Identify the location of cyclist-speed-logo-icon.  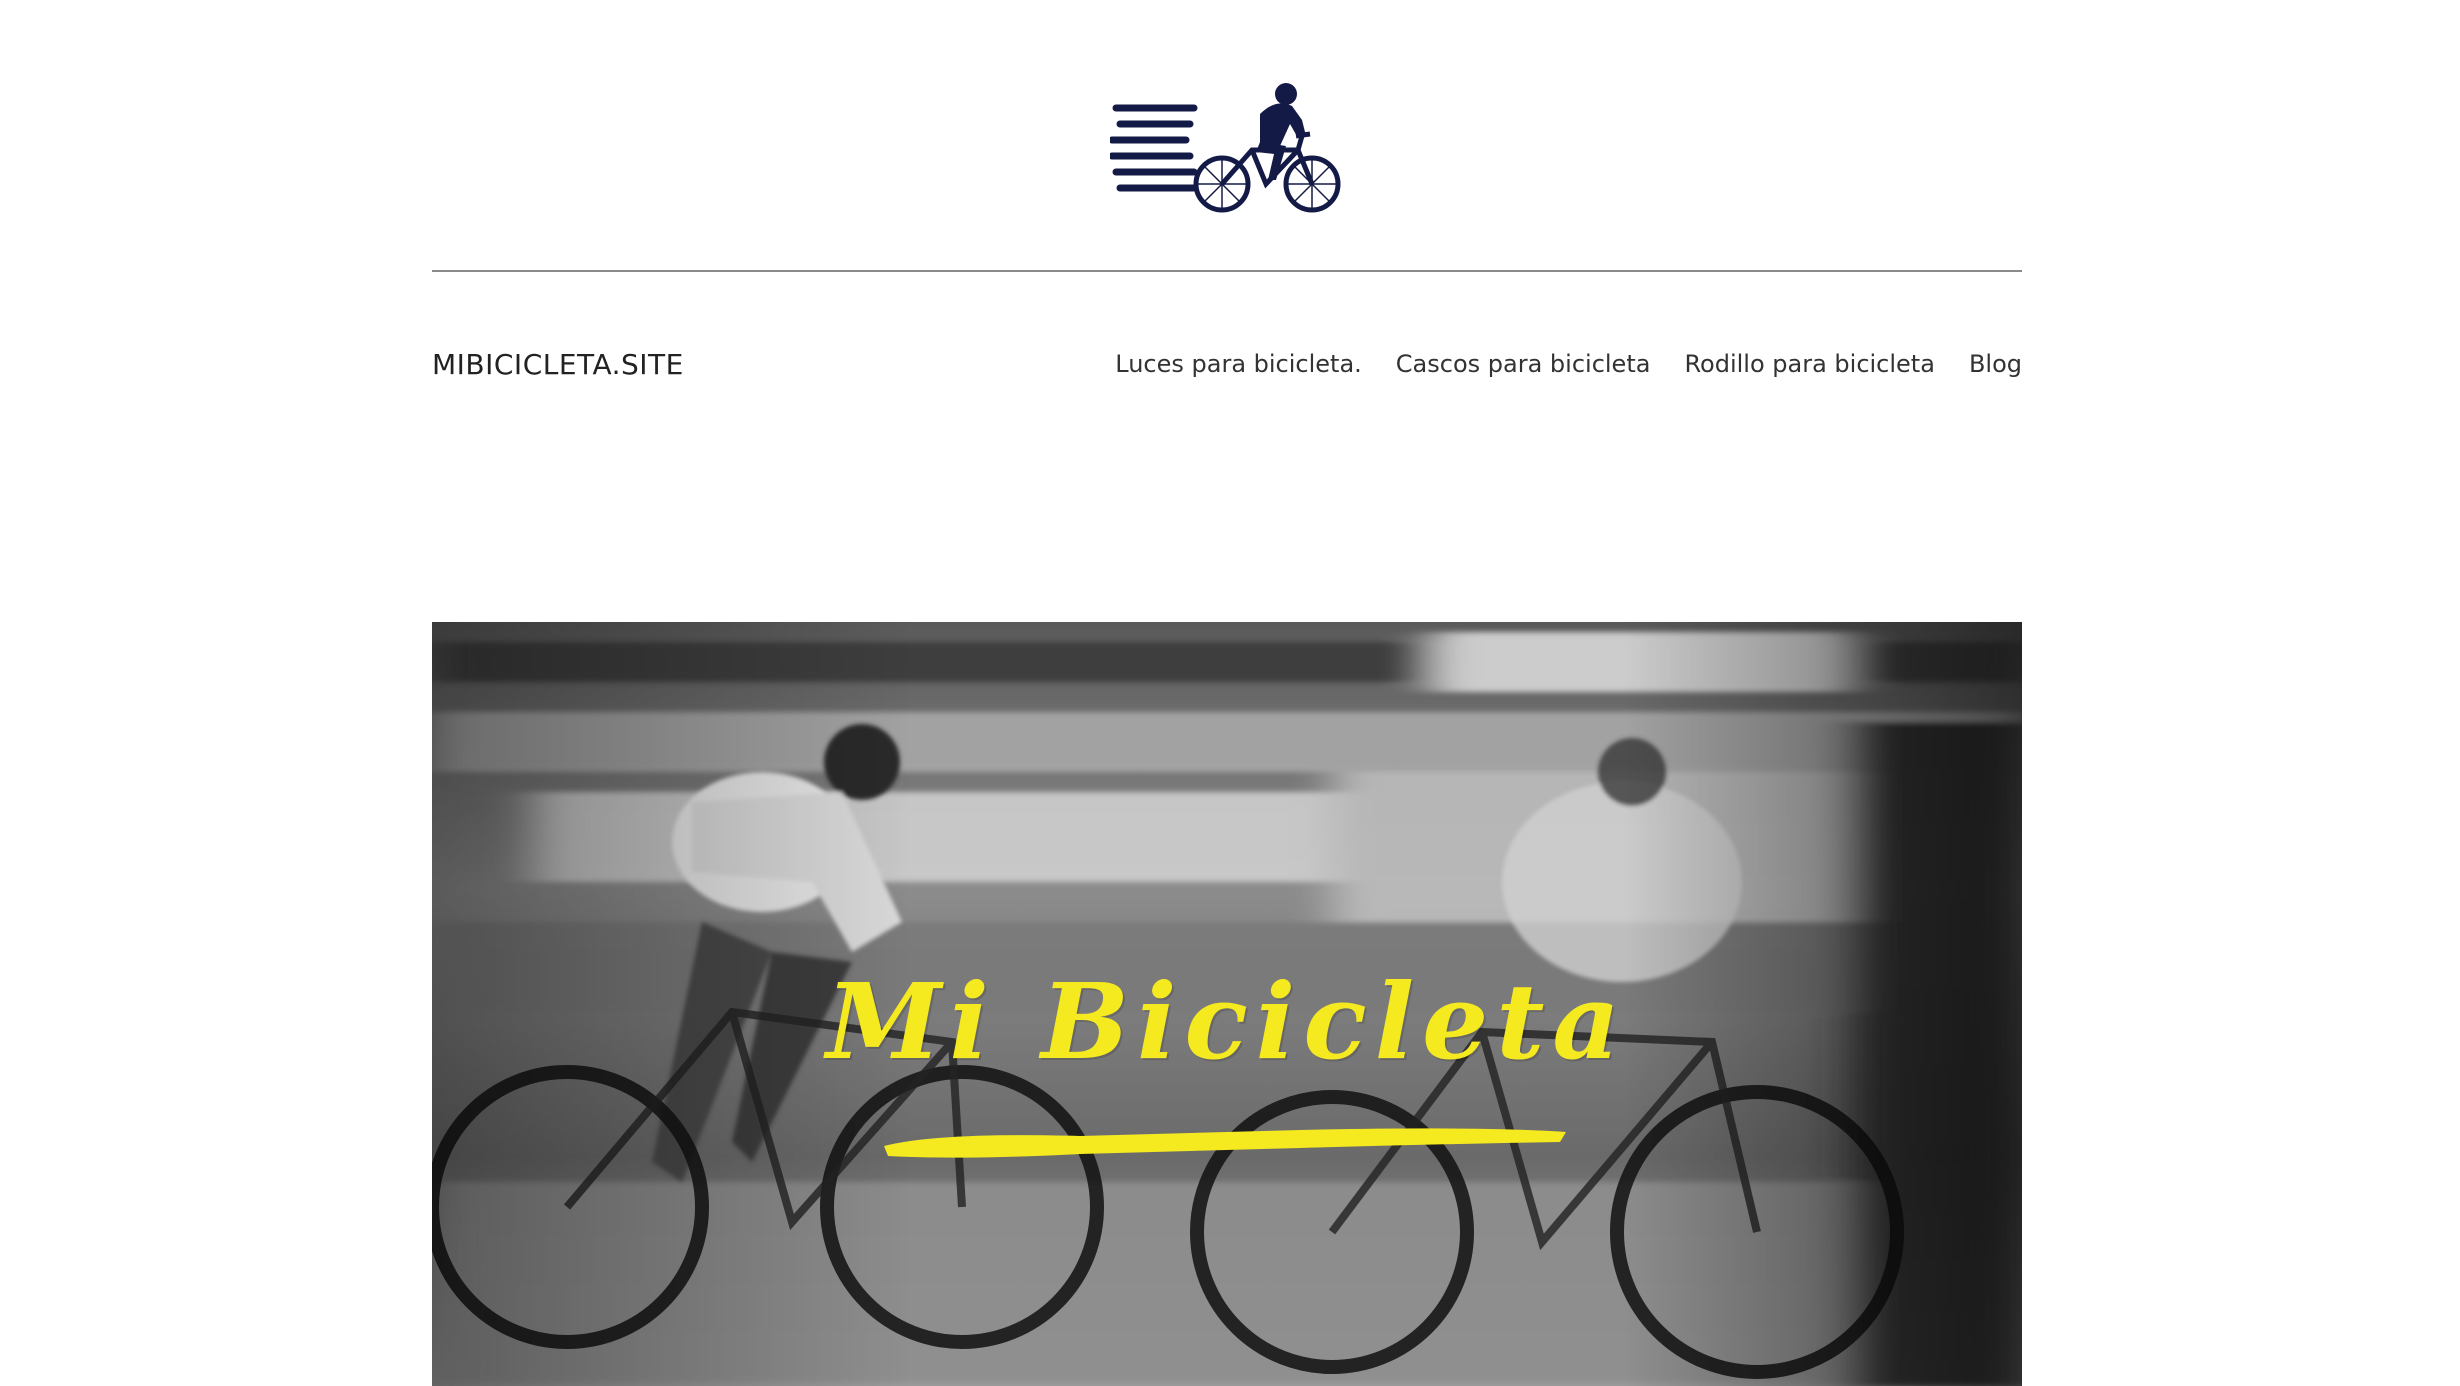
(1225, 148).